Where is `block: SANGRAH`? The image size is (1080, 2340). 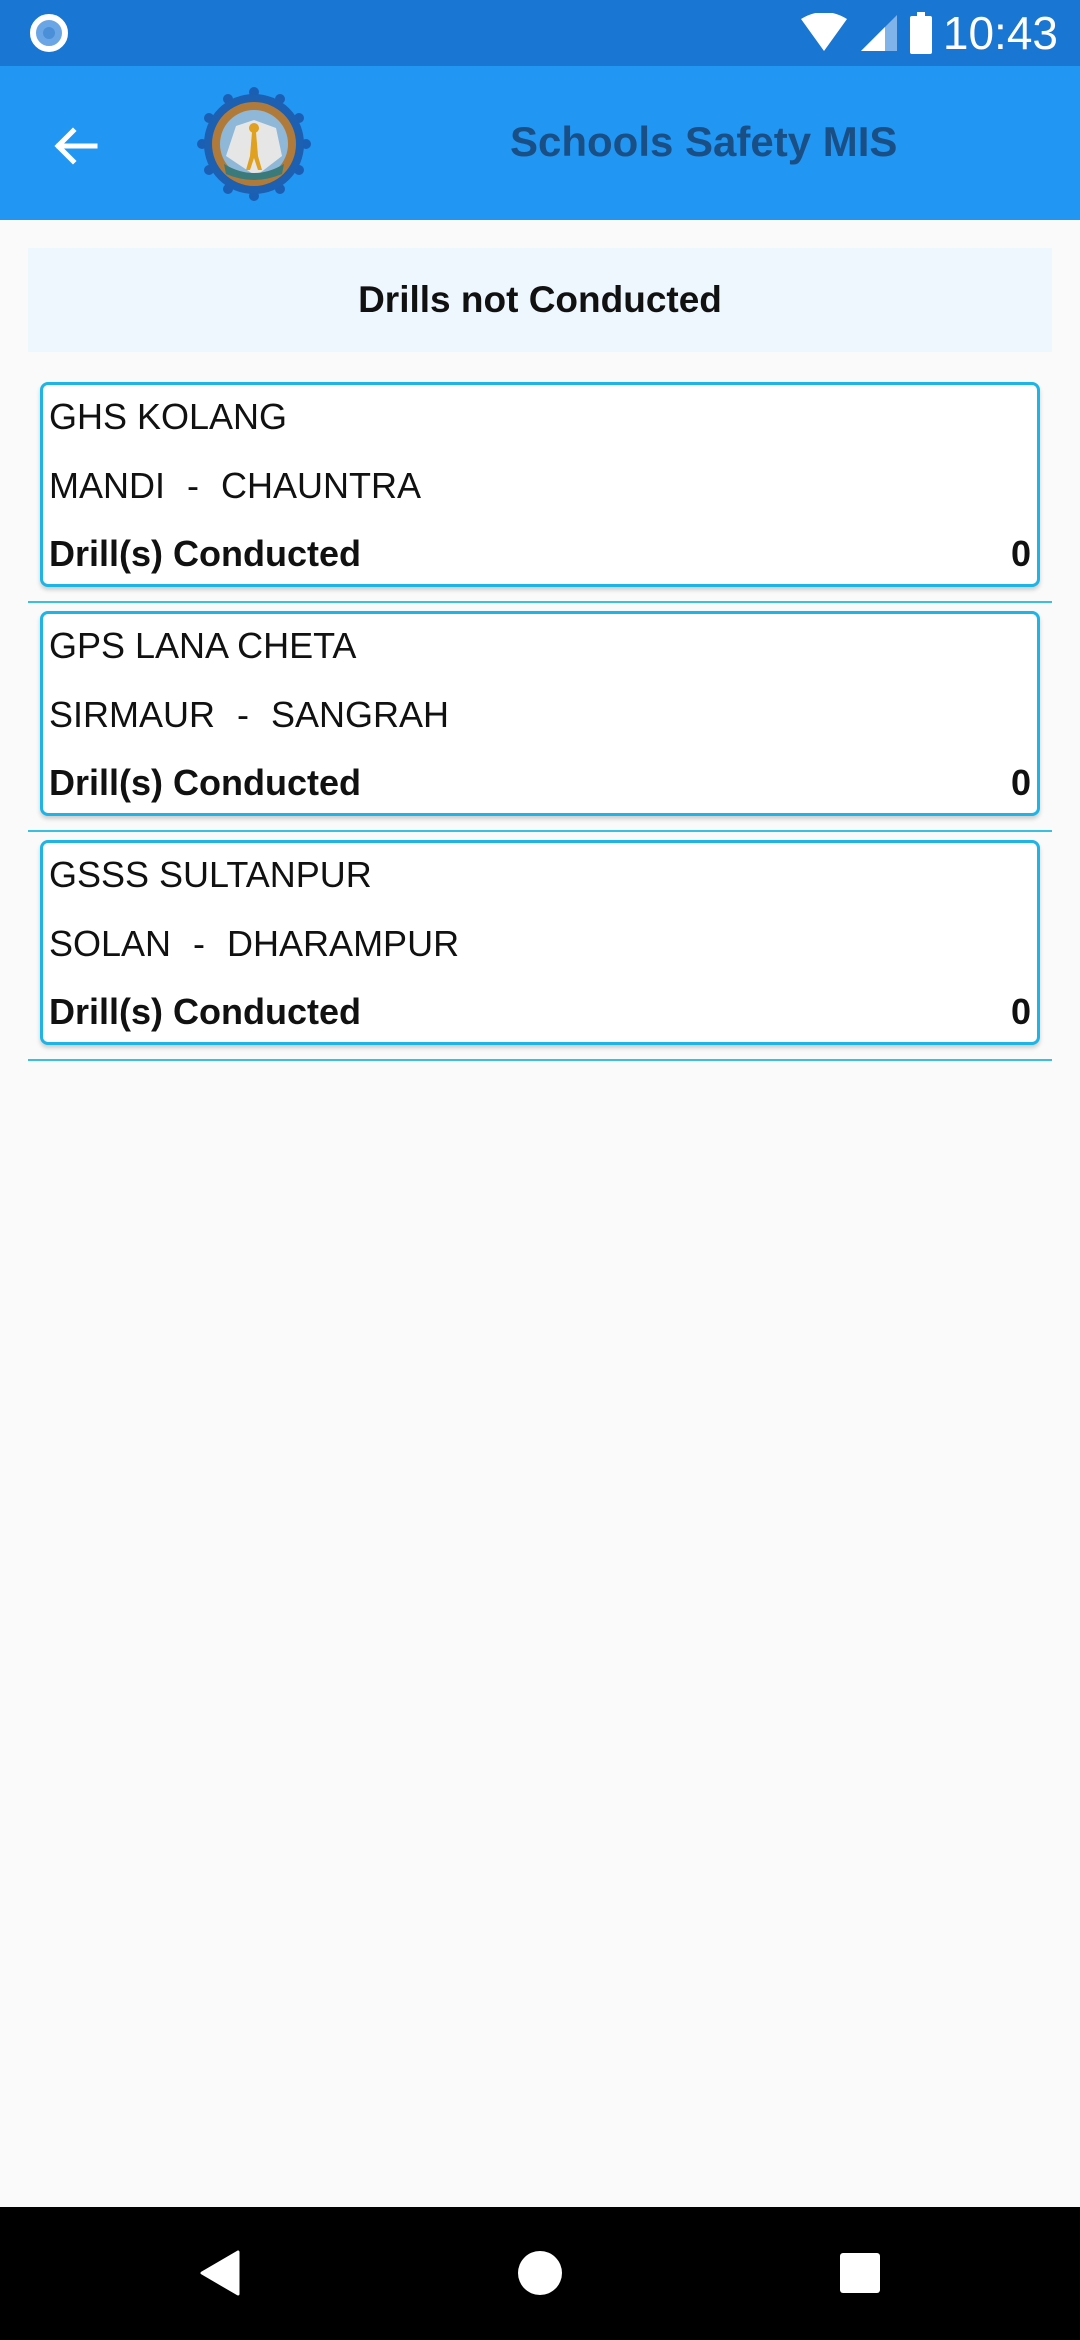 block: SANGRAH is located at coordinates (360, 714).